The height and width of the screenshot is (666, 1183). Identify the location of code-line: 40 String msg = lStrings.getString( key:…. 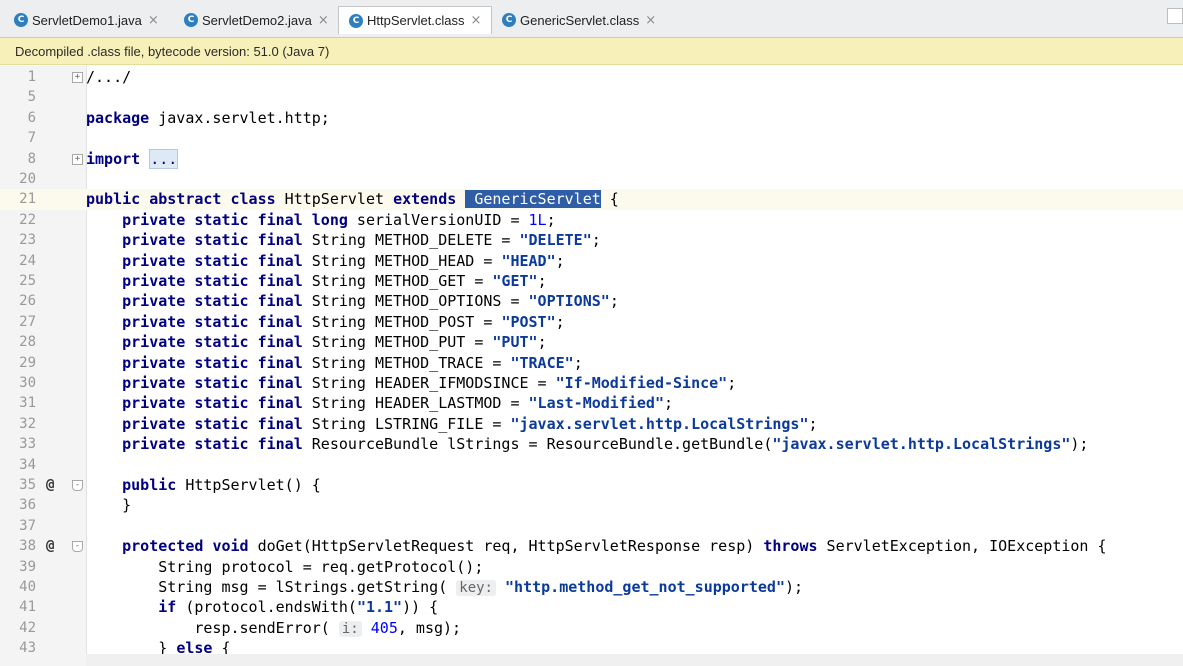
(591, 587).